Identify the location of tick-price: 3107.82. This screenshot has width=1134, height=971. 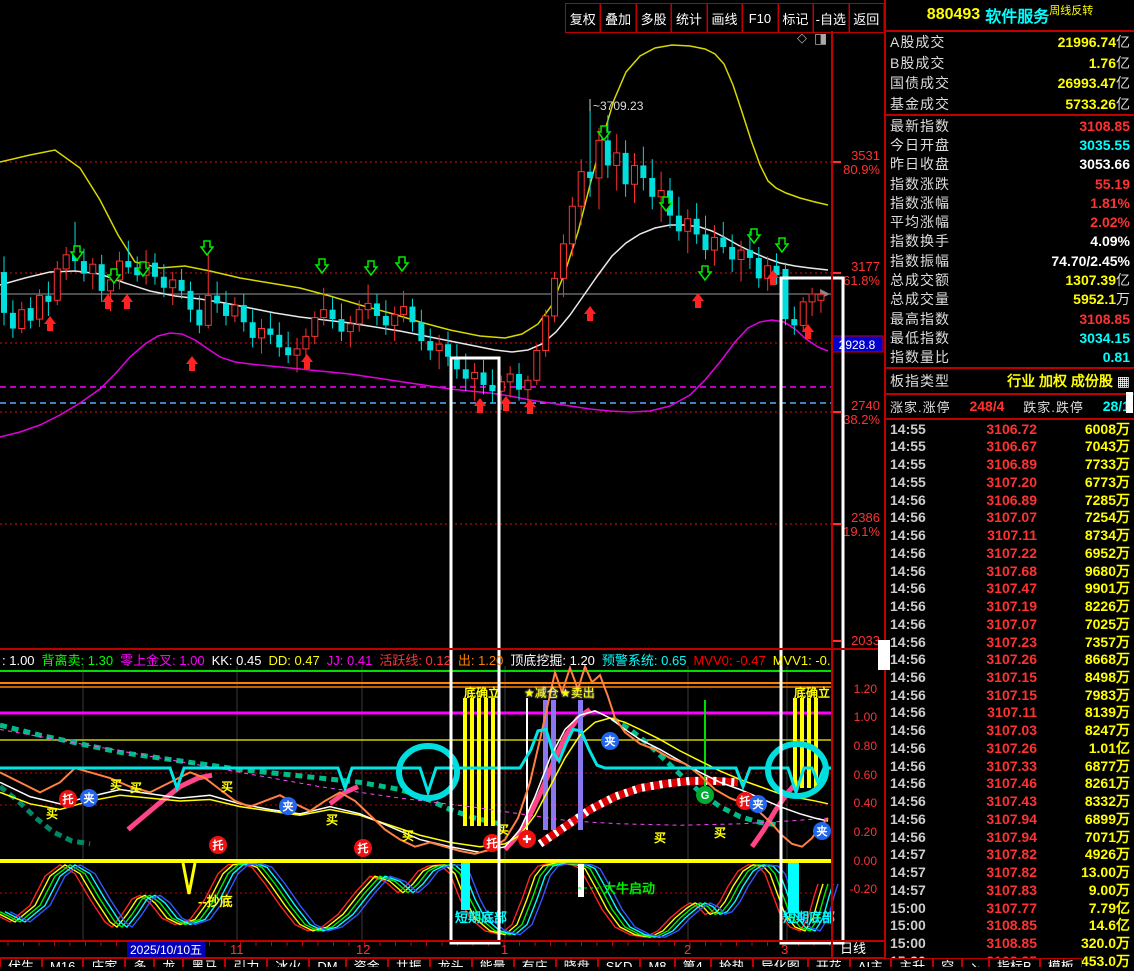
(1011, 854).